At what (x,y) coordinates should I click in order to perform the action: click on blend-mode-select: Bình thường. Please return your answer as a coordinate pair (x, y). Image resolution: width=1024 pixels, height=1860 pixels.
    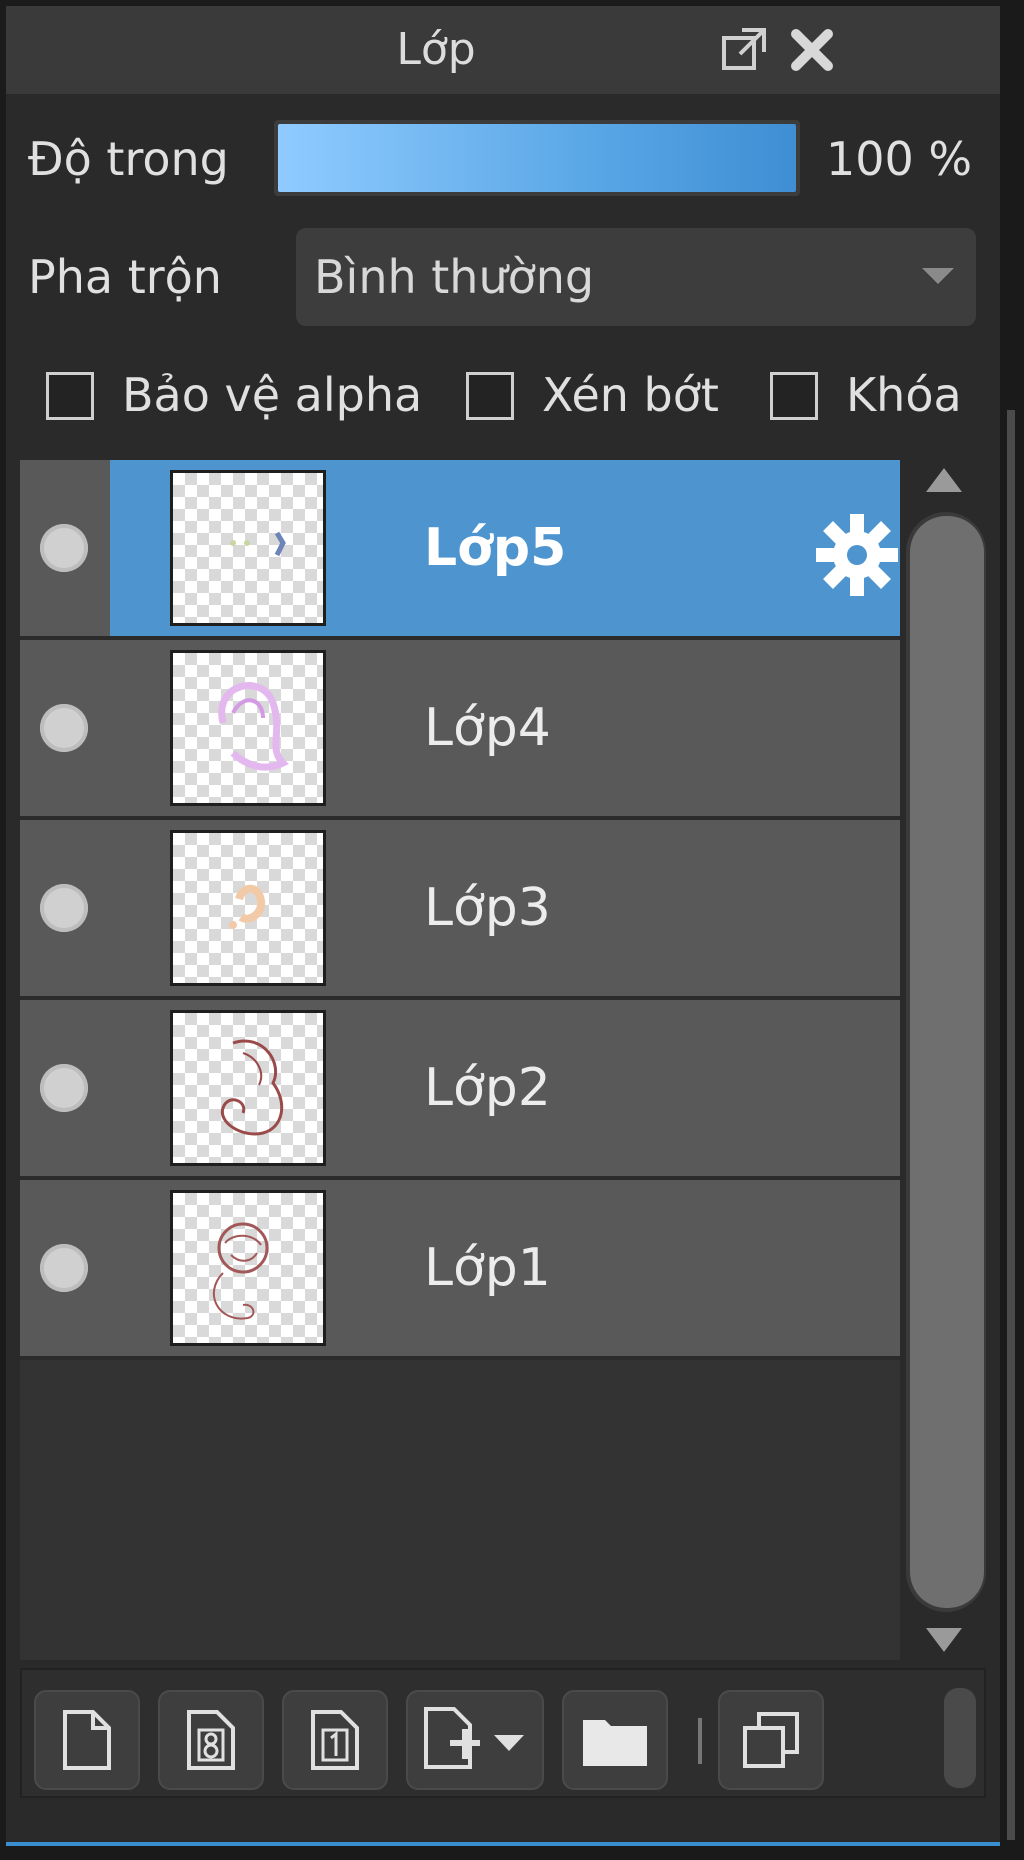
    Looking at the image, I should click on (636, 277).